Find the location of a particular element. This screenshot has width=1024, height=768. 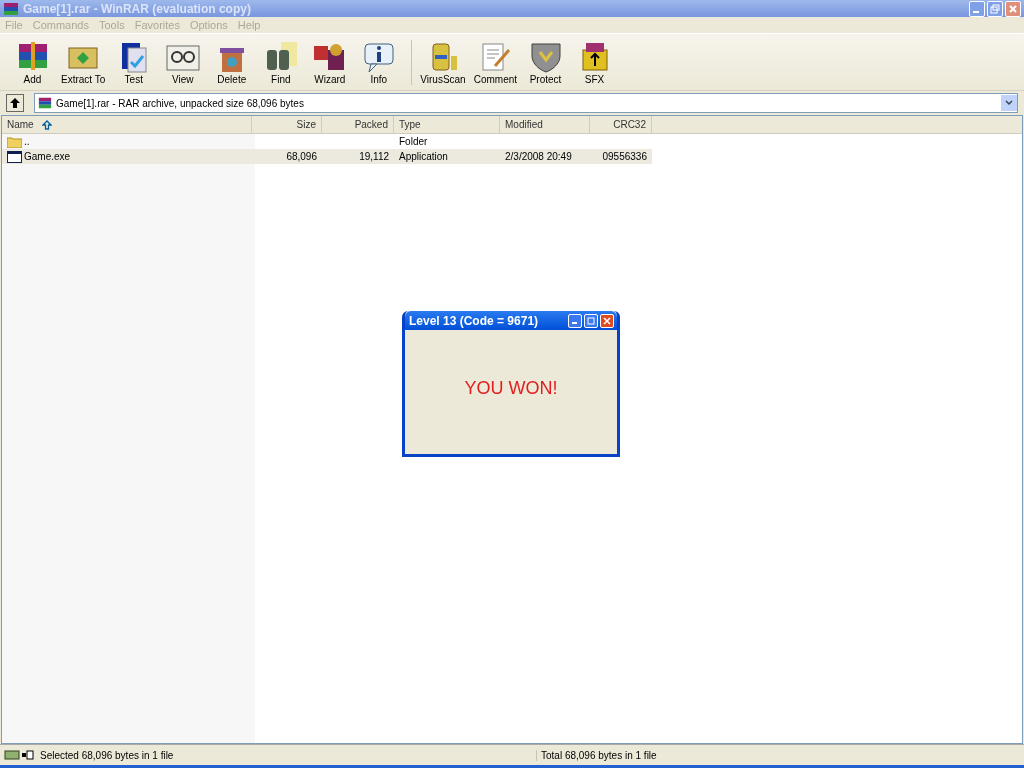

maximize-icon is located at coordinates (591, 320).